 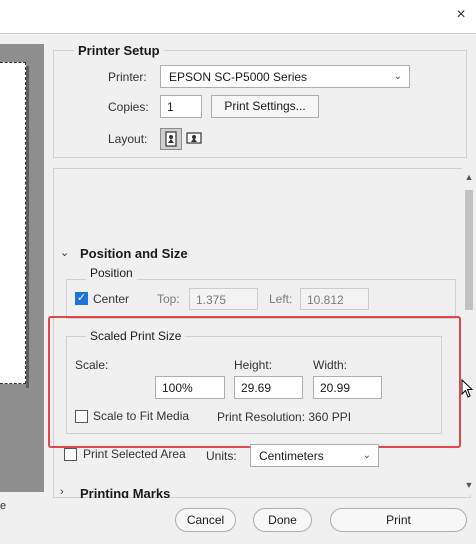 What do you see at coordinates (13, 223) in the screenshot?
I see `paper-preview` at bounding box center [13, 223].